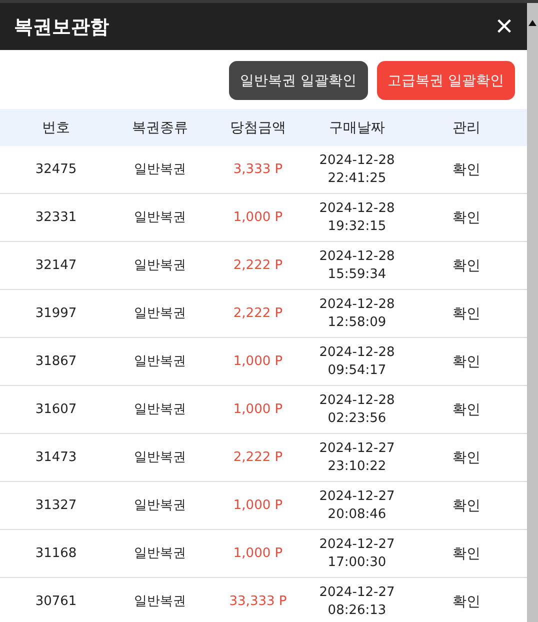  What do you see at coordinates (504, 27) in the screenshot?
I see `close-button: ×` at bounding box center [504, 27].